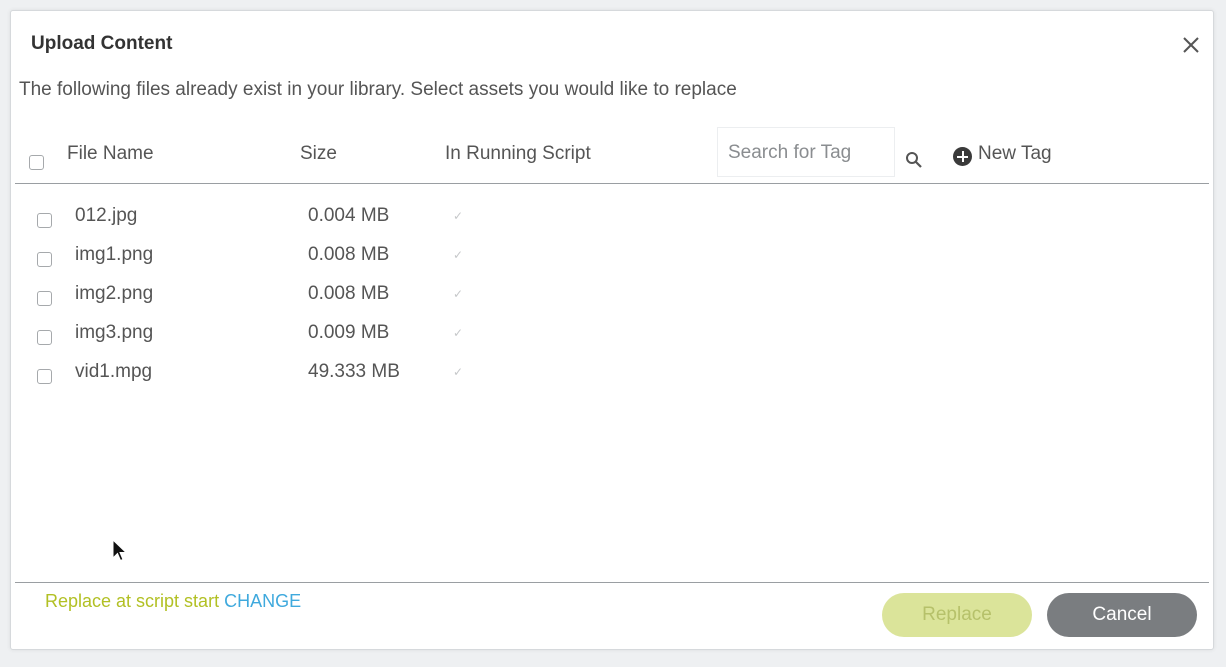  Describe the element at coordinates (354, 371) in the screenshot. I see `file-size: 49.333 MB` at that location.